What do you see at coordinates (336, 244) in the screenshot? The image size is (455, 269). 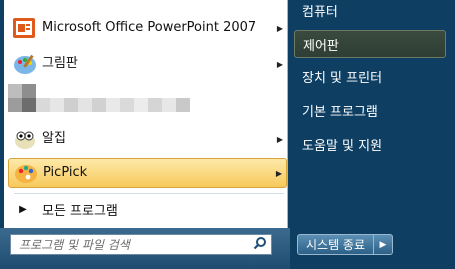 I see `shutdown-button: 시스템 종료` at bounding box center [336, 244].